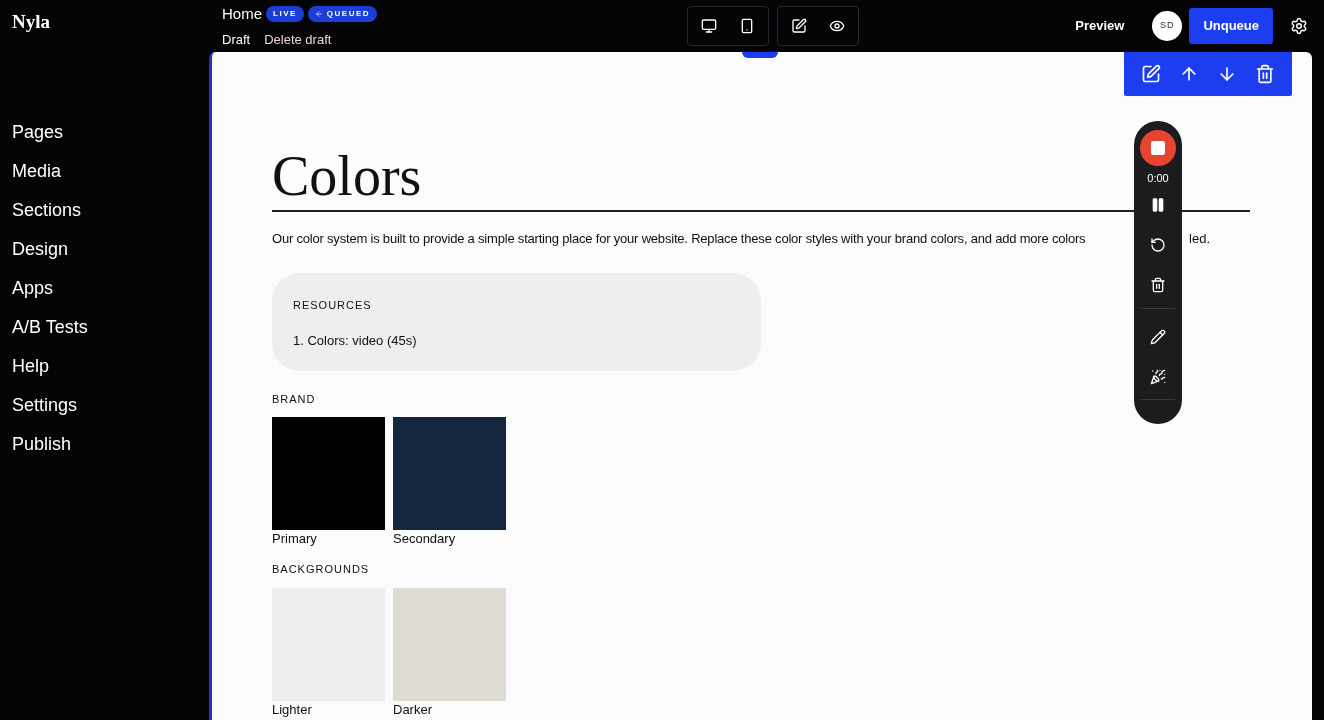 This screenshot has width=1324, height=720. What do you see at coordinates (292, 709) in the screenshot?
I see `swatch-label: Lighter` at bounding box center [292, 709].